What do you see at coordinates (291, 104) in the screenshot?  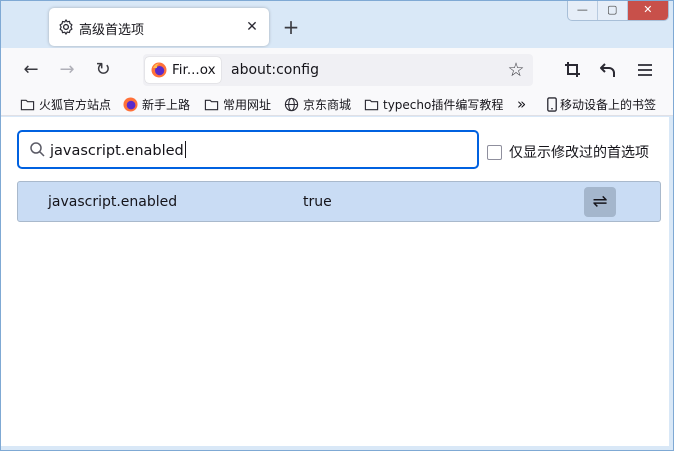 I see `globe-icon` at bounding box center [291, 104].